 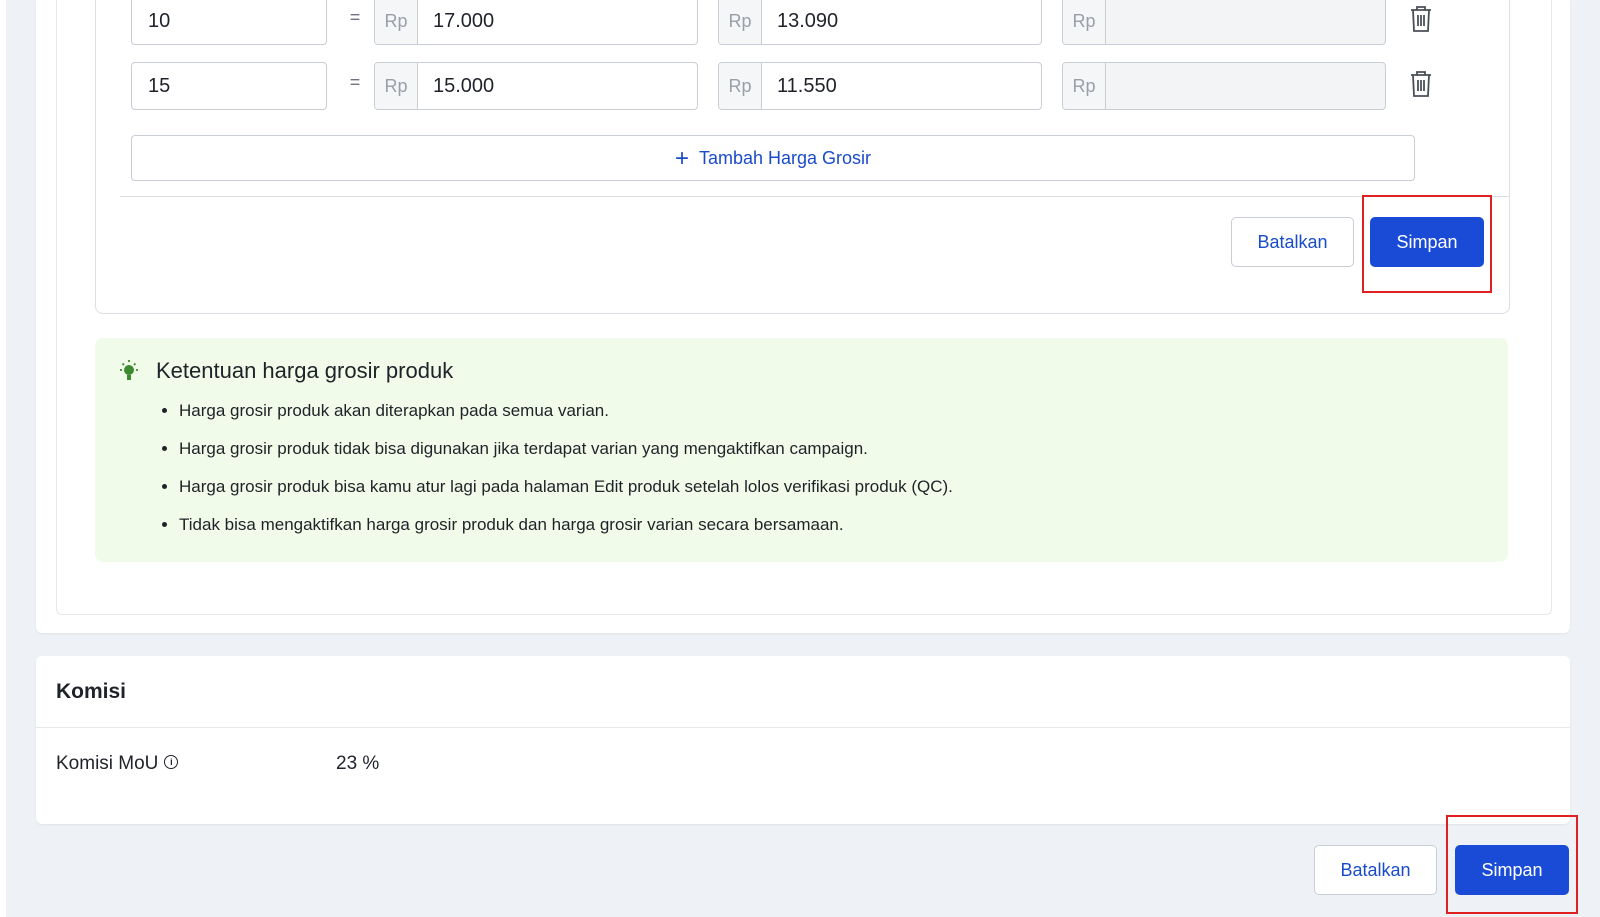 What do you see at coordinates (536, 22) in the screenshot?
I see `grosir-price-input: Rp 17.000` at bounding box center [536, 22].